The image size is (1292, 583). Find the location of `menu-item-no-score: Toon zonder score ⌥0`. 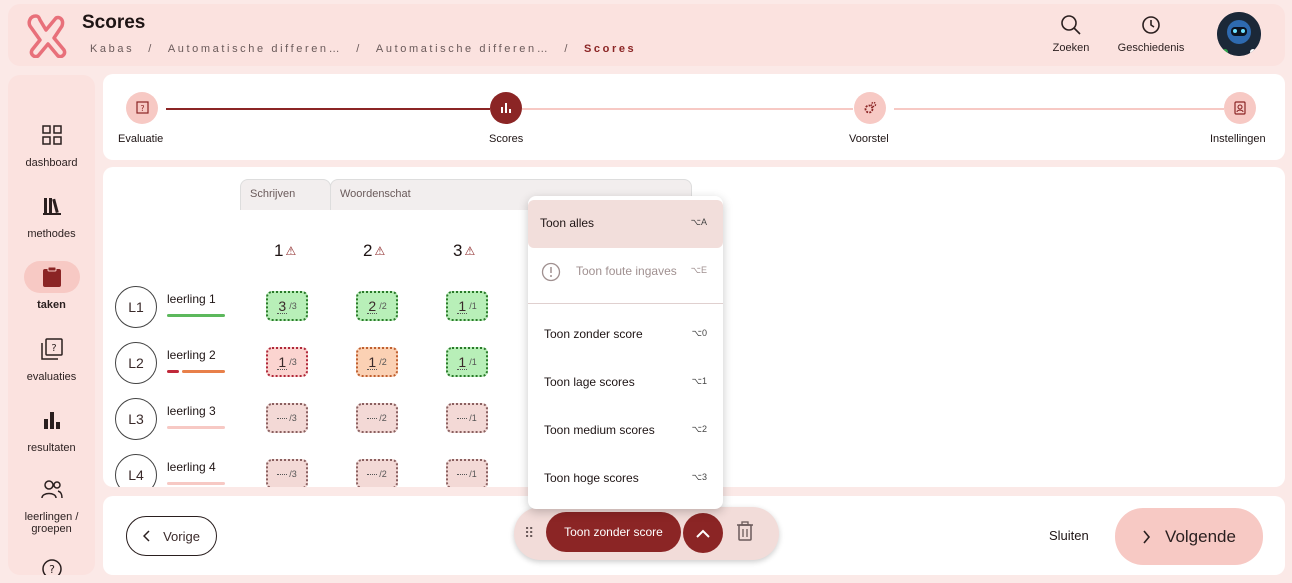

menu-item-no-score: Toon zonder score ⌥0 is located at coordinates (625, 335).